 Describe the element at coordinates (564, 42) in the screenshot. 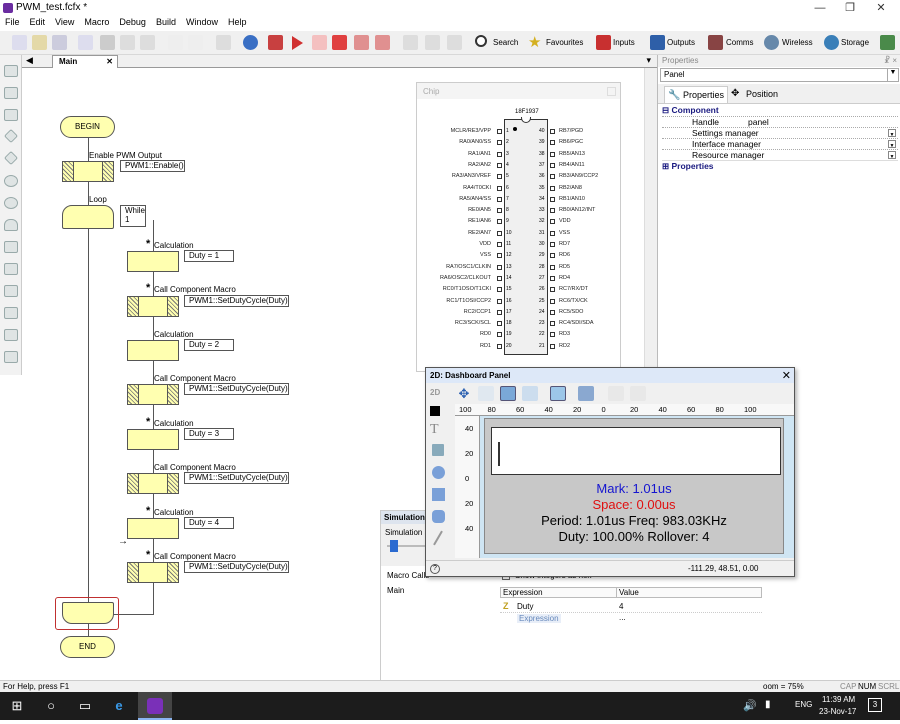

I see `favourites-label: Favourites` at that location.